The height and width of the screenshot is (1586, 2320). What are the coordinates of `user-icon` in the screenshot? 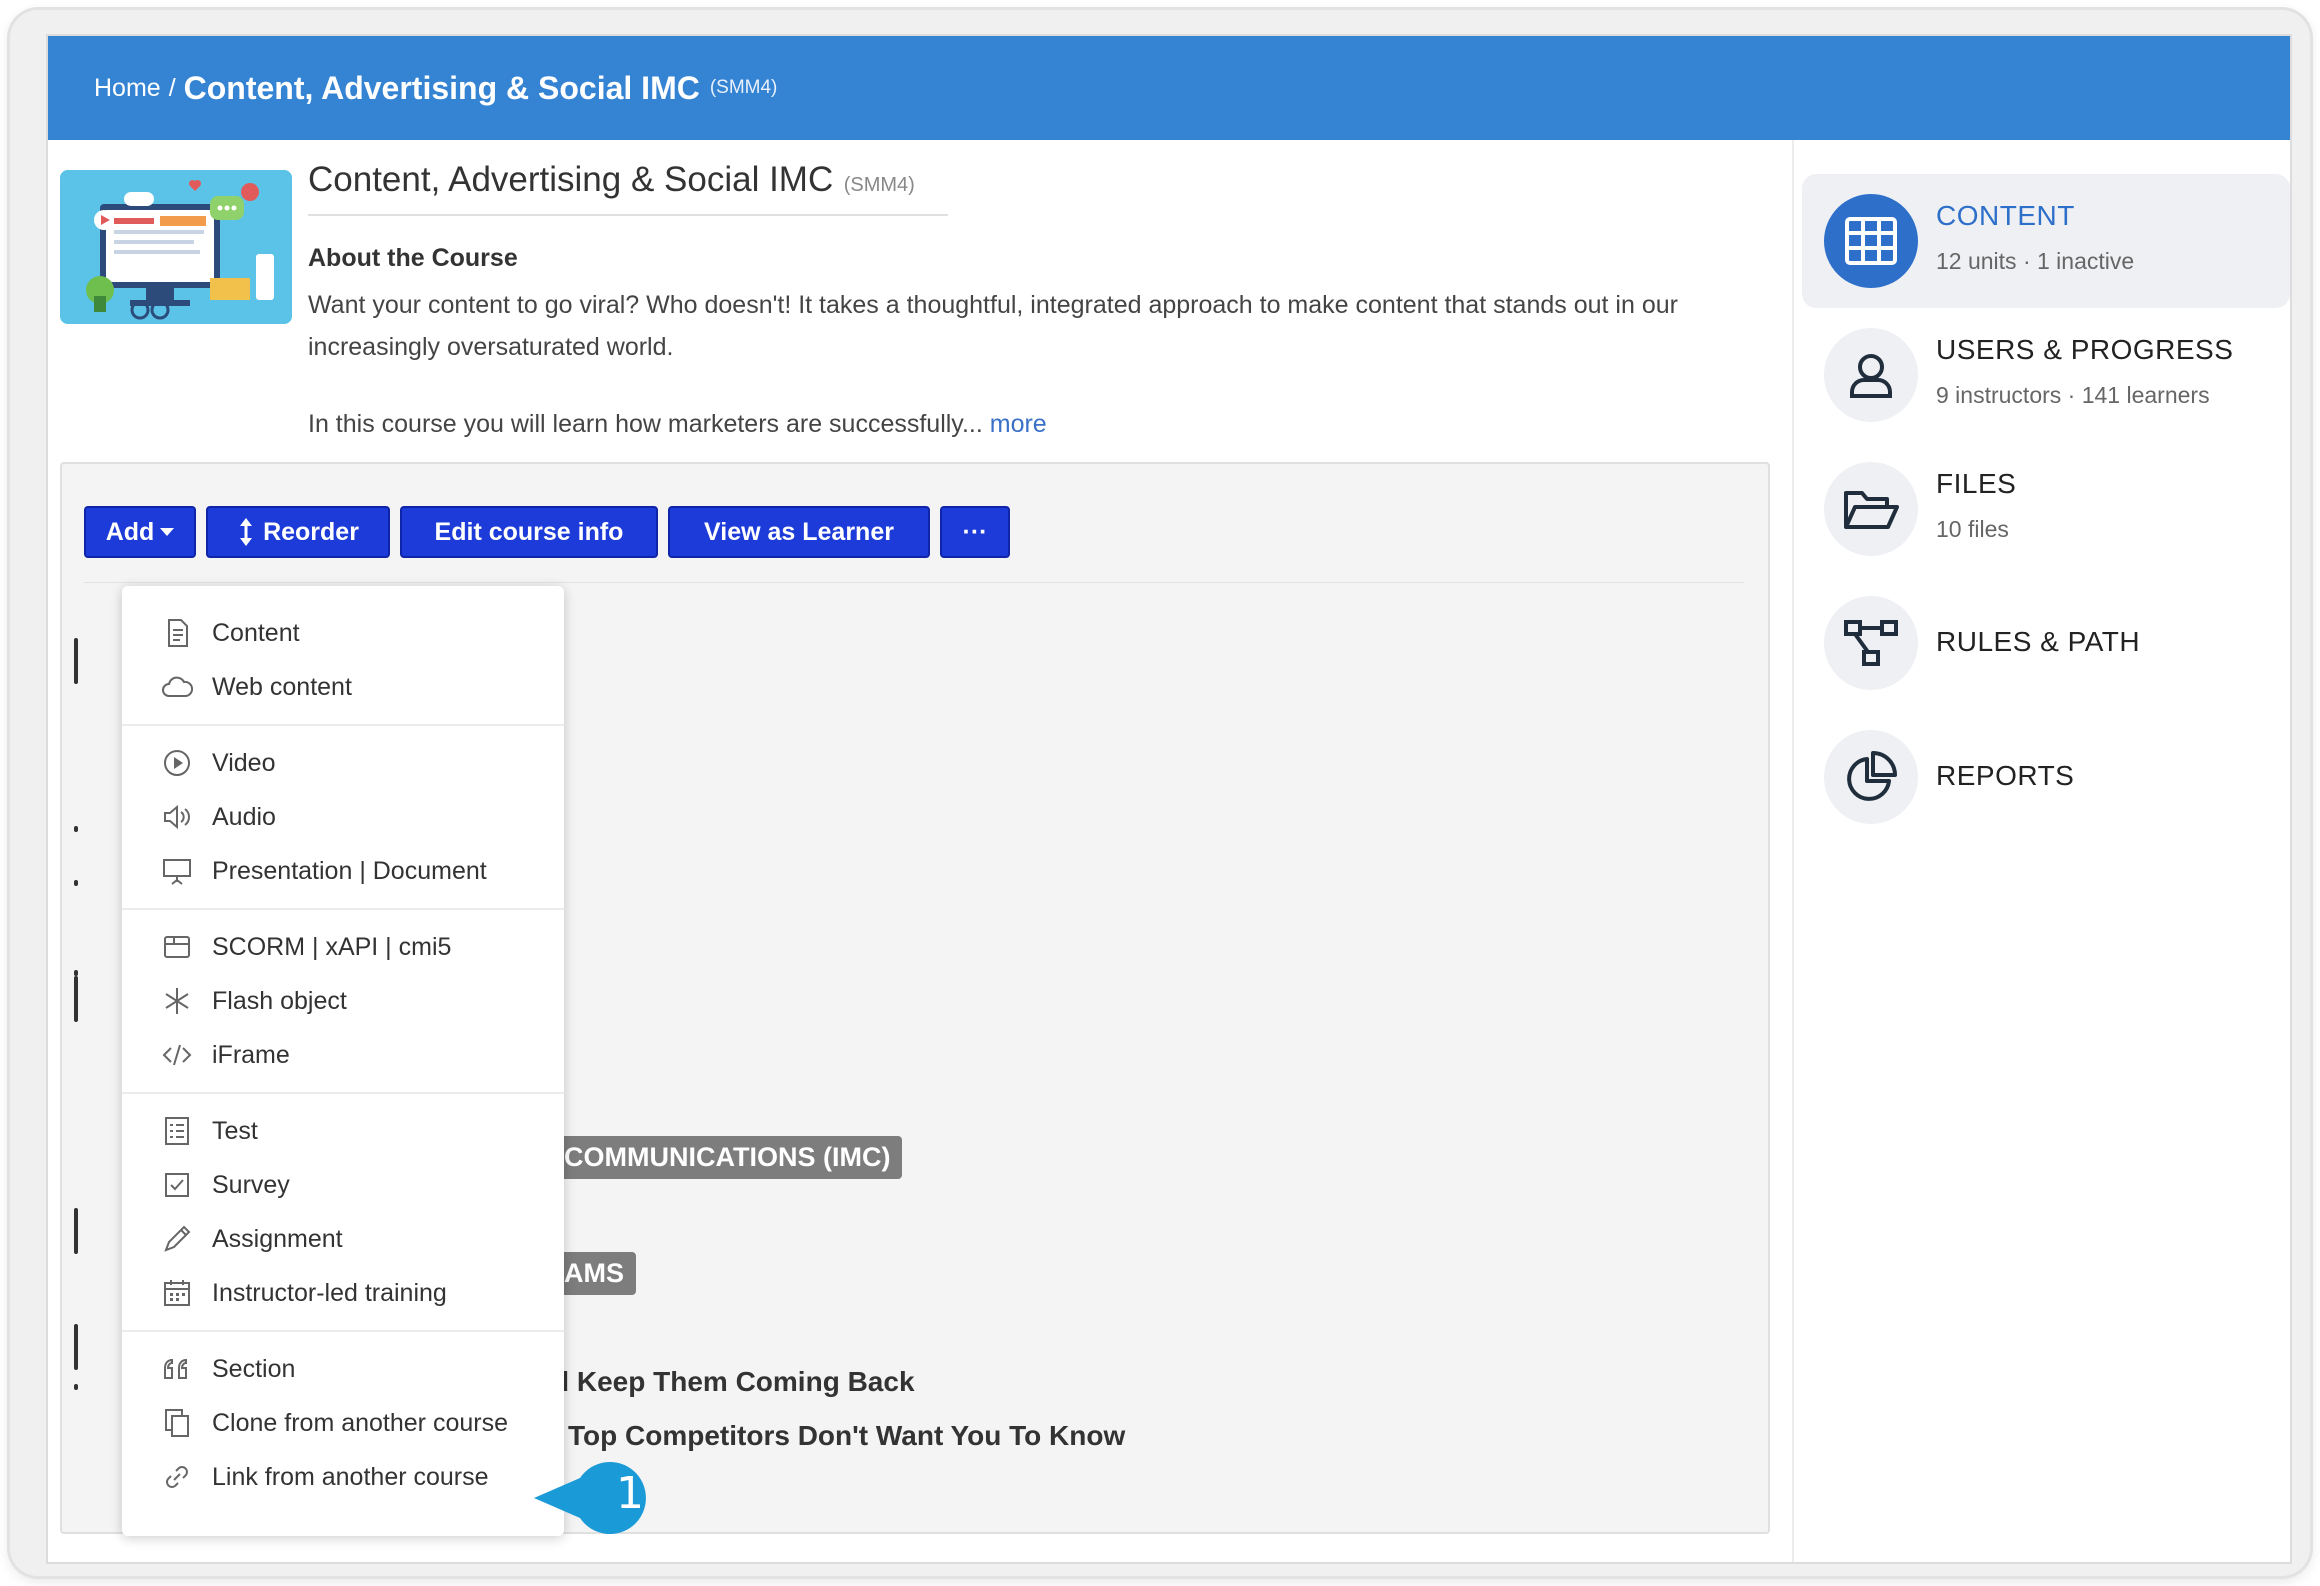 It's located at (1871, 376).